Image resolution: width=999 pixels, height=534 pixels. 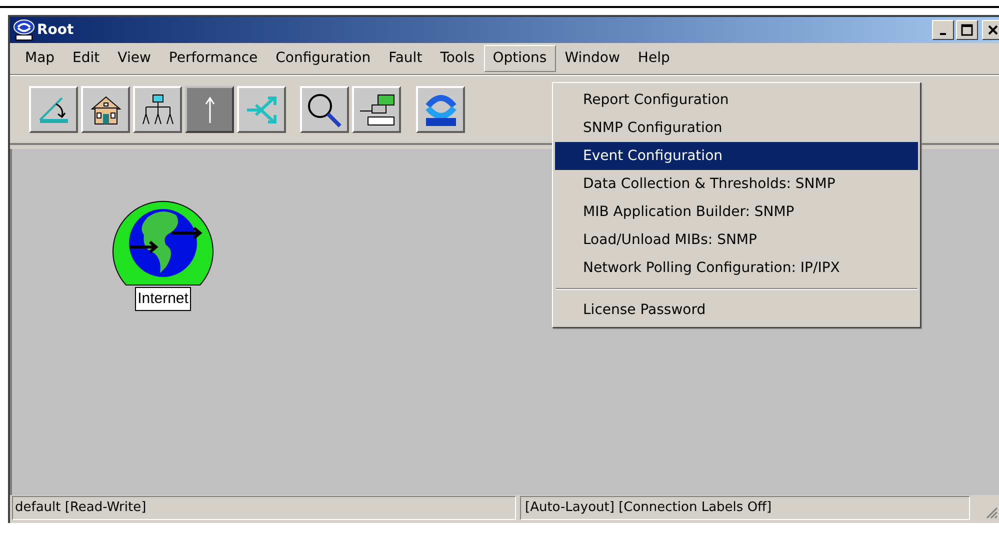 What do you see at coordinates (592, 58) in the screenshot?
I see `menu-item: Window` at bounding box center [592, 58].